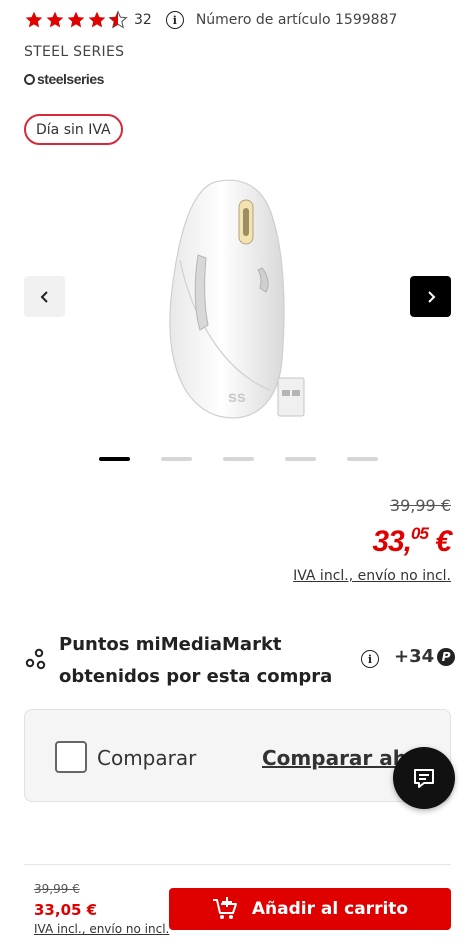 This screenshot has width=475, height=949. What do you see at coordinates (66, 910) in the screenshot?
I see `sticky-current-price: 33,05 €` at bounding box center [66, 910].